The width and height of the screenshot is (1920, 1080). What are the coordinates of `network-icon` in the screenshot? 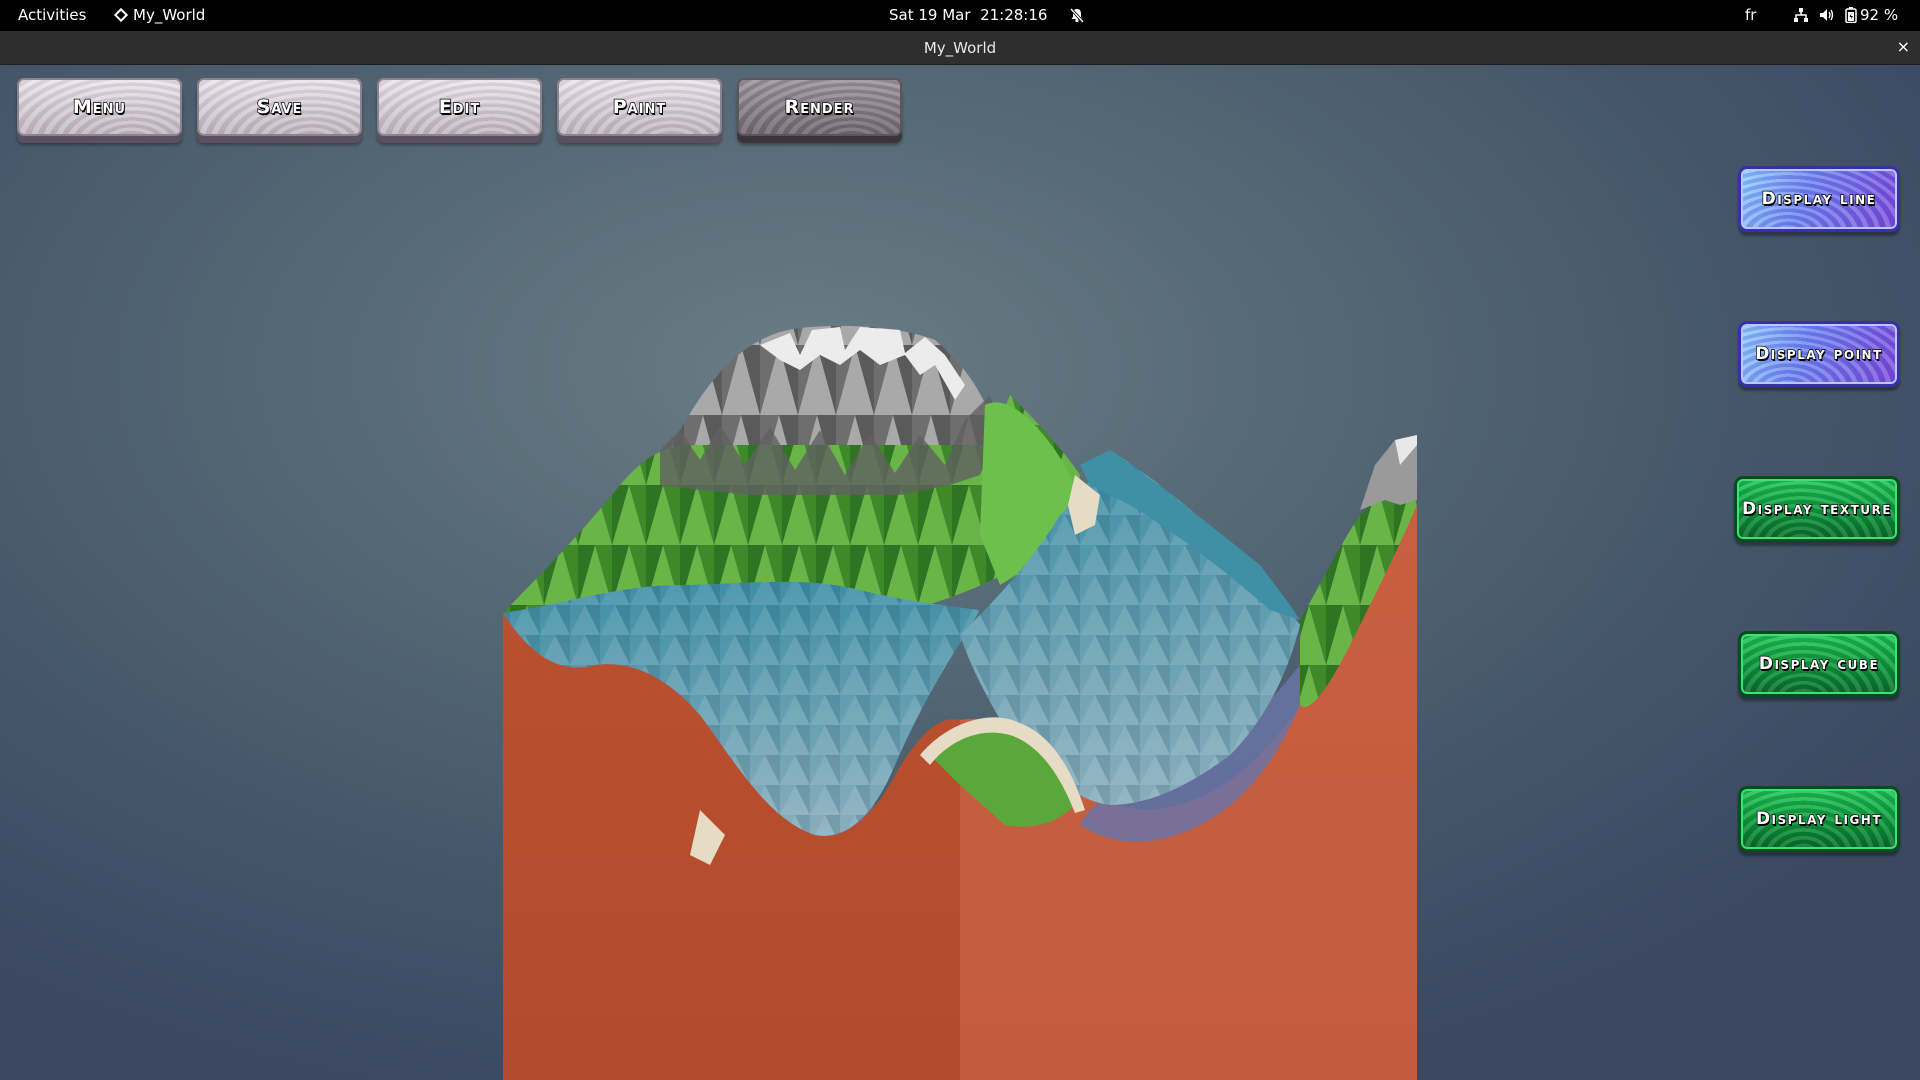 It's located at (1801, 15).